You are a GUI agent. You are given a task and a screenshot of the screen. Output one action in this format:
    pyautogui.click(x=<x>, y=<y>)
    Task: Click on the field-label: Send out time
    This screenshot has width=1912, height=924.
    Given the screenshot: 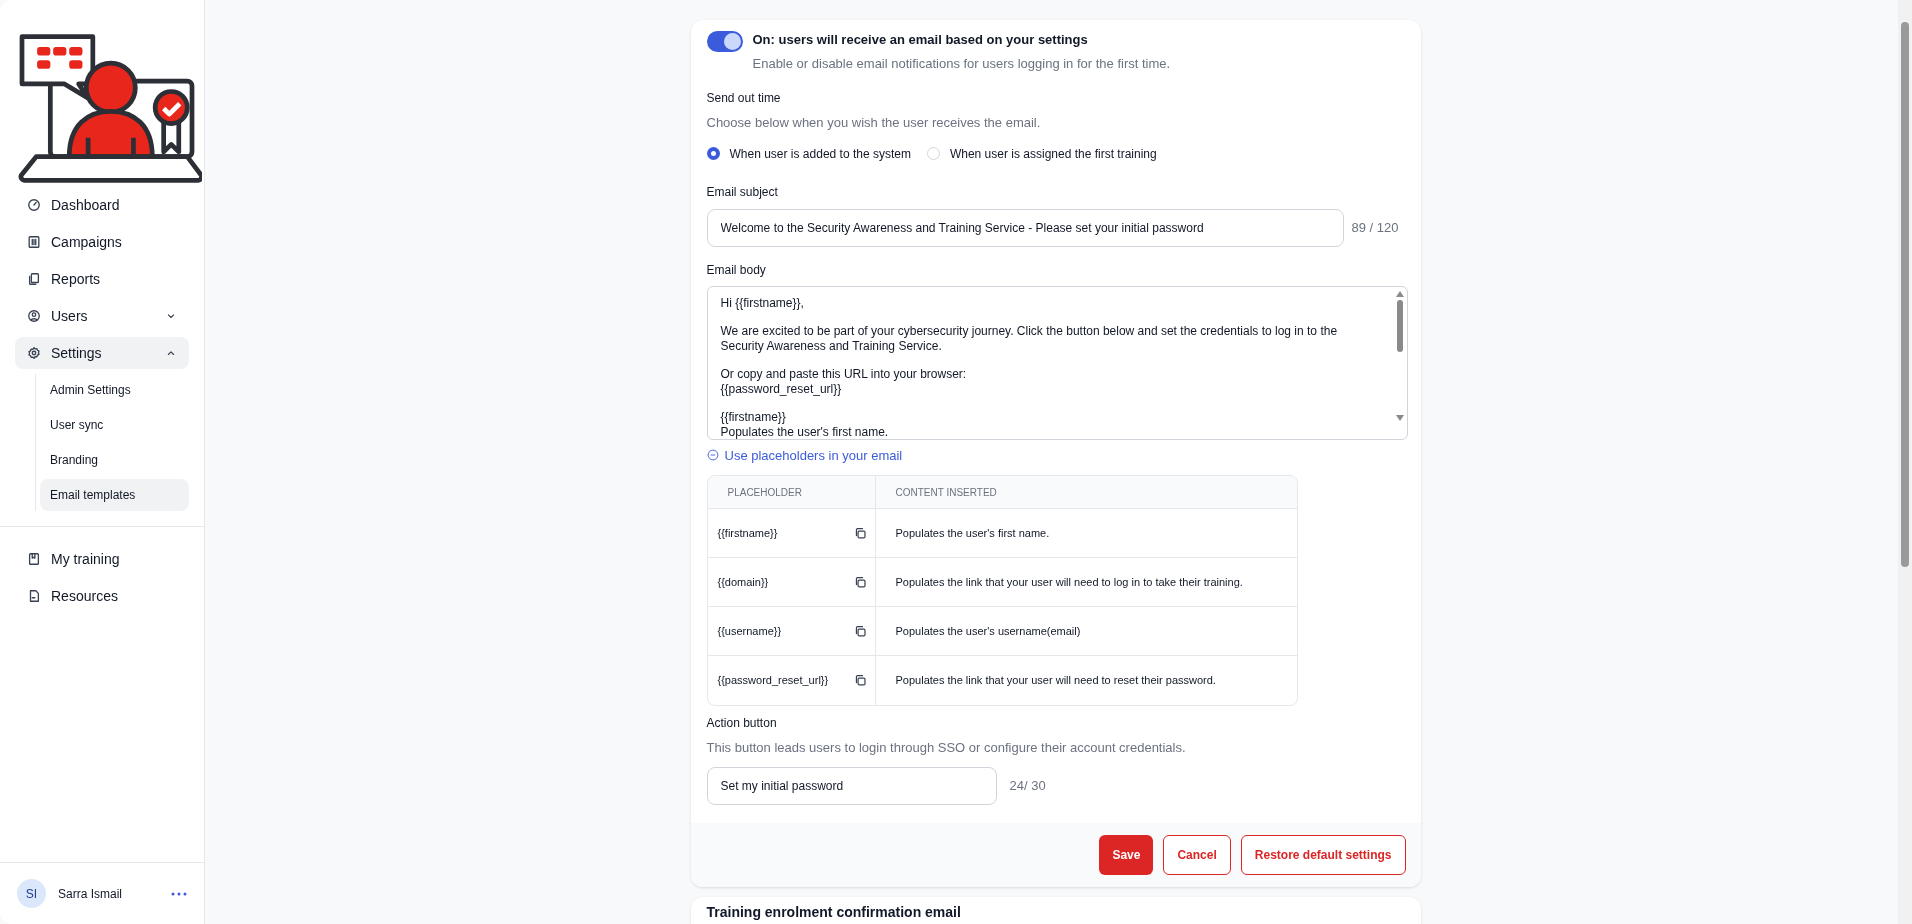 What is the action you would take?
    pyautogui.click(x=744, y=98)
    